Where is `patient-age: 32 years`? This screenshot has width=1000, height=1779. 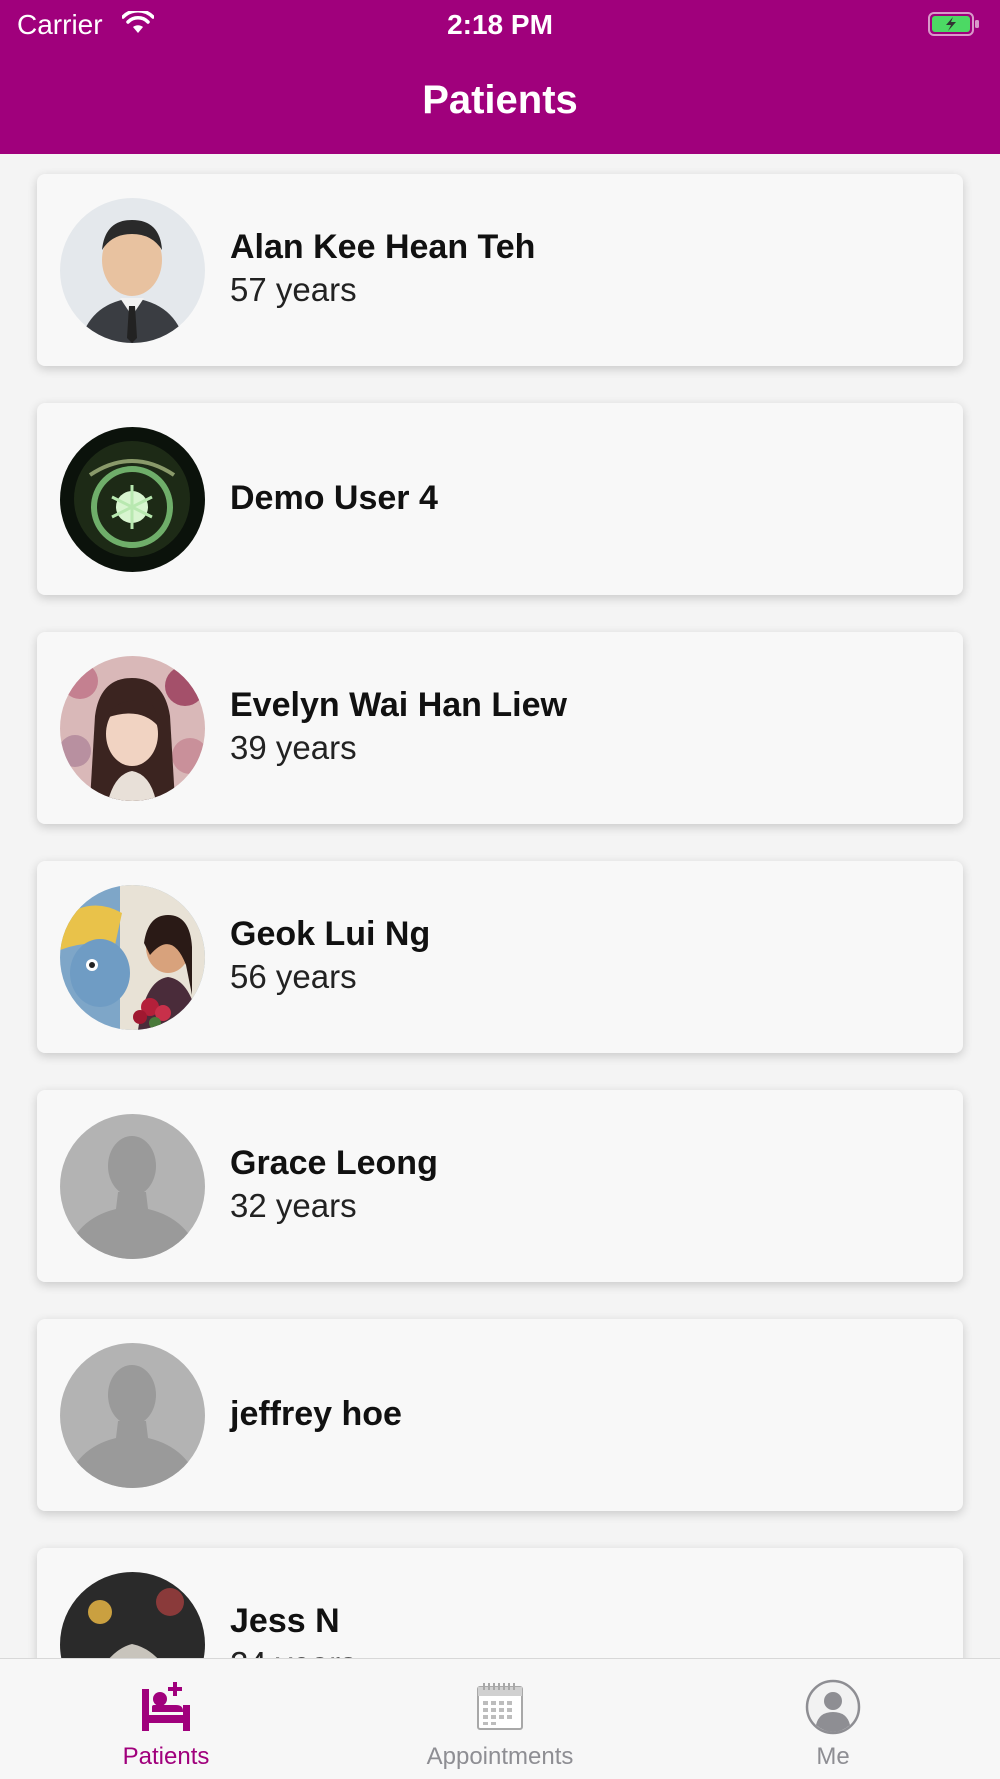
patient-age: 32 years is located at coordinates (293, 1205).